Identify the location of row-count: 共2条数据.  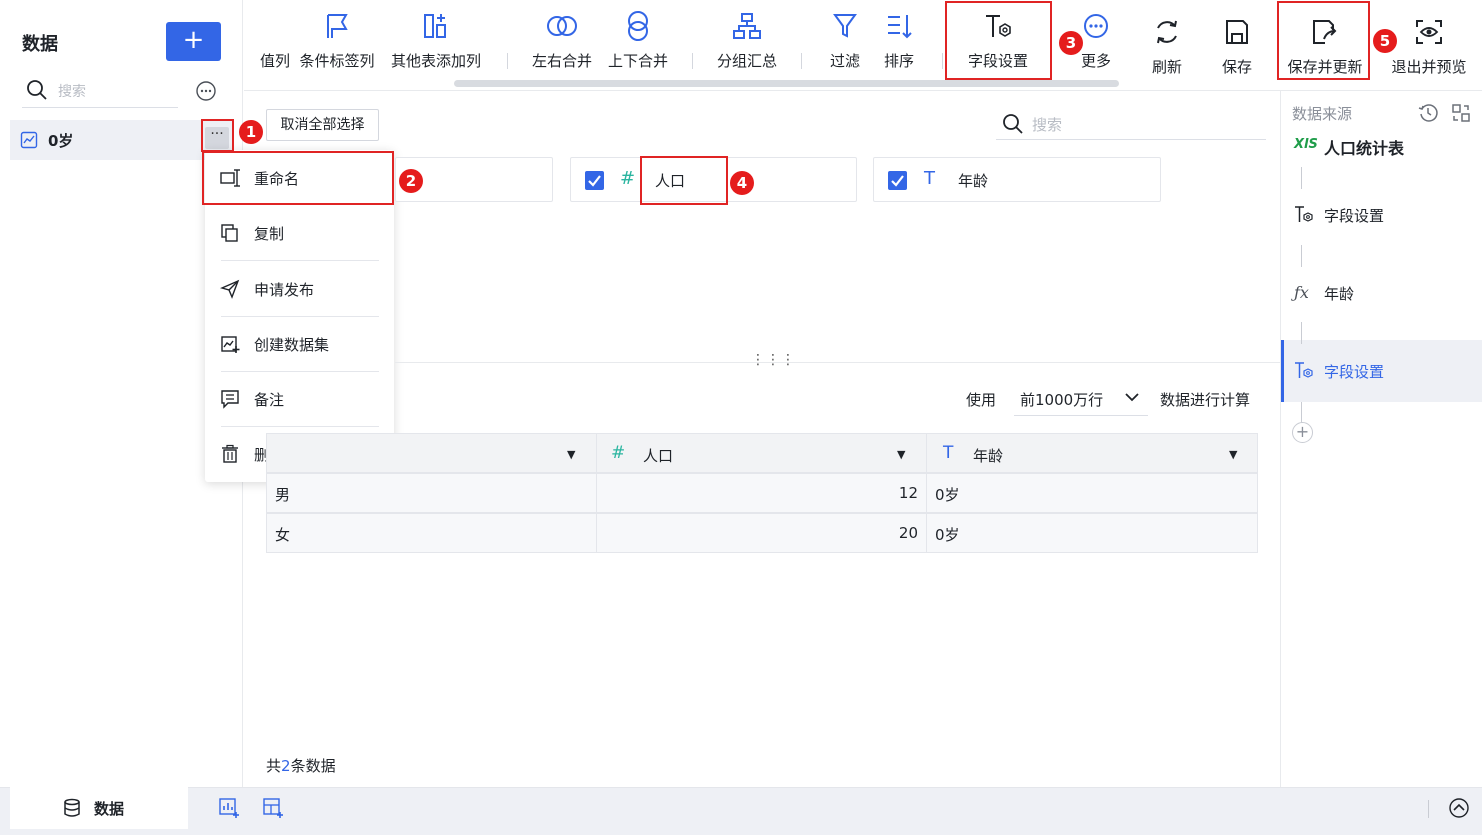
(301, 765).